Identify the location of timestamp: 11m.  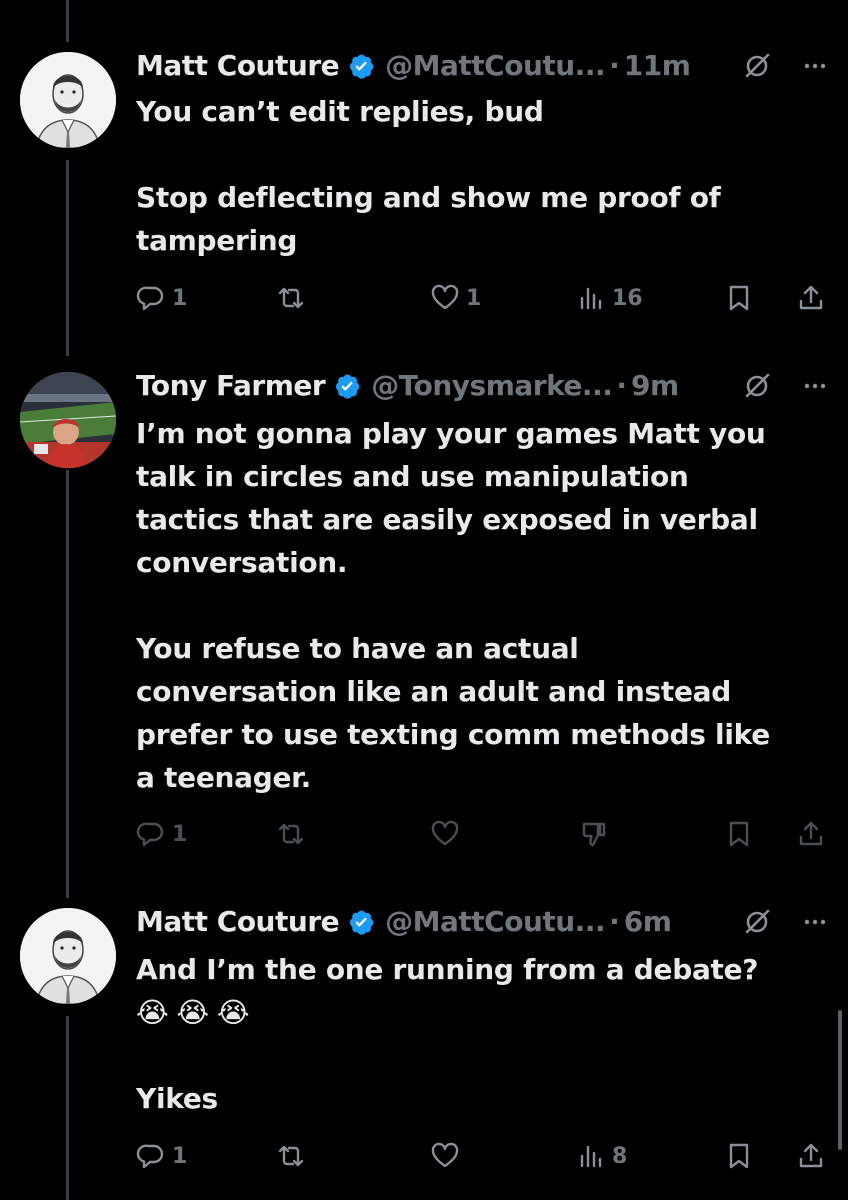
(657, 66).